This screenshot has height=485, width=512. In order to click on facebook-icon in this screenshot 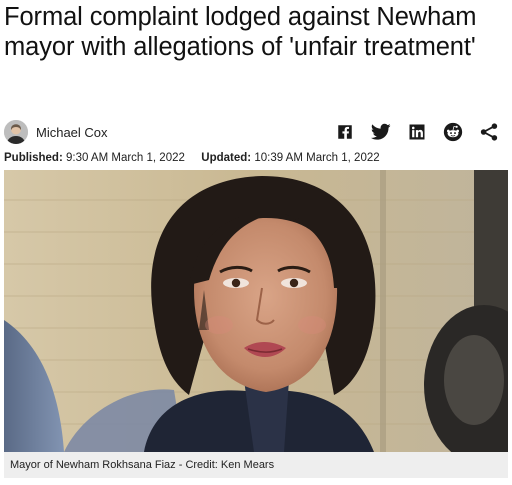, I will do `click(345, 132)`.